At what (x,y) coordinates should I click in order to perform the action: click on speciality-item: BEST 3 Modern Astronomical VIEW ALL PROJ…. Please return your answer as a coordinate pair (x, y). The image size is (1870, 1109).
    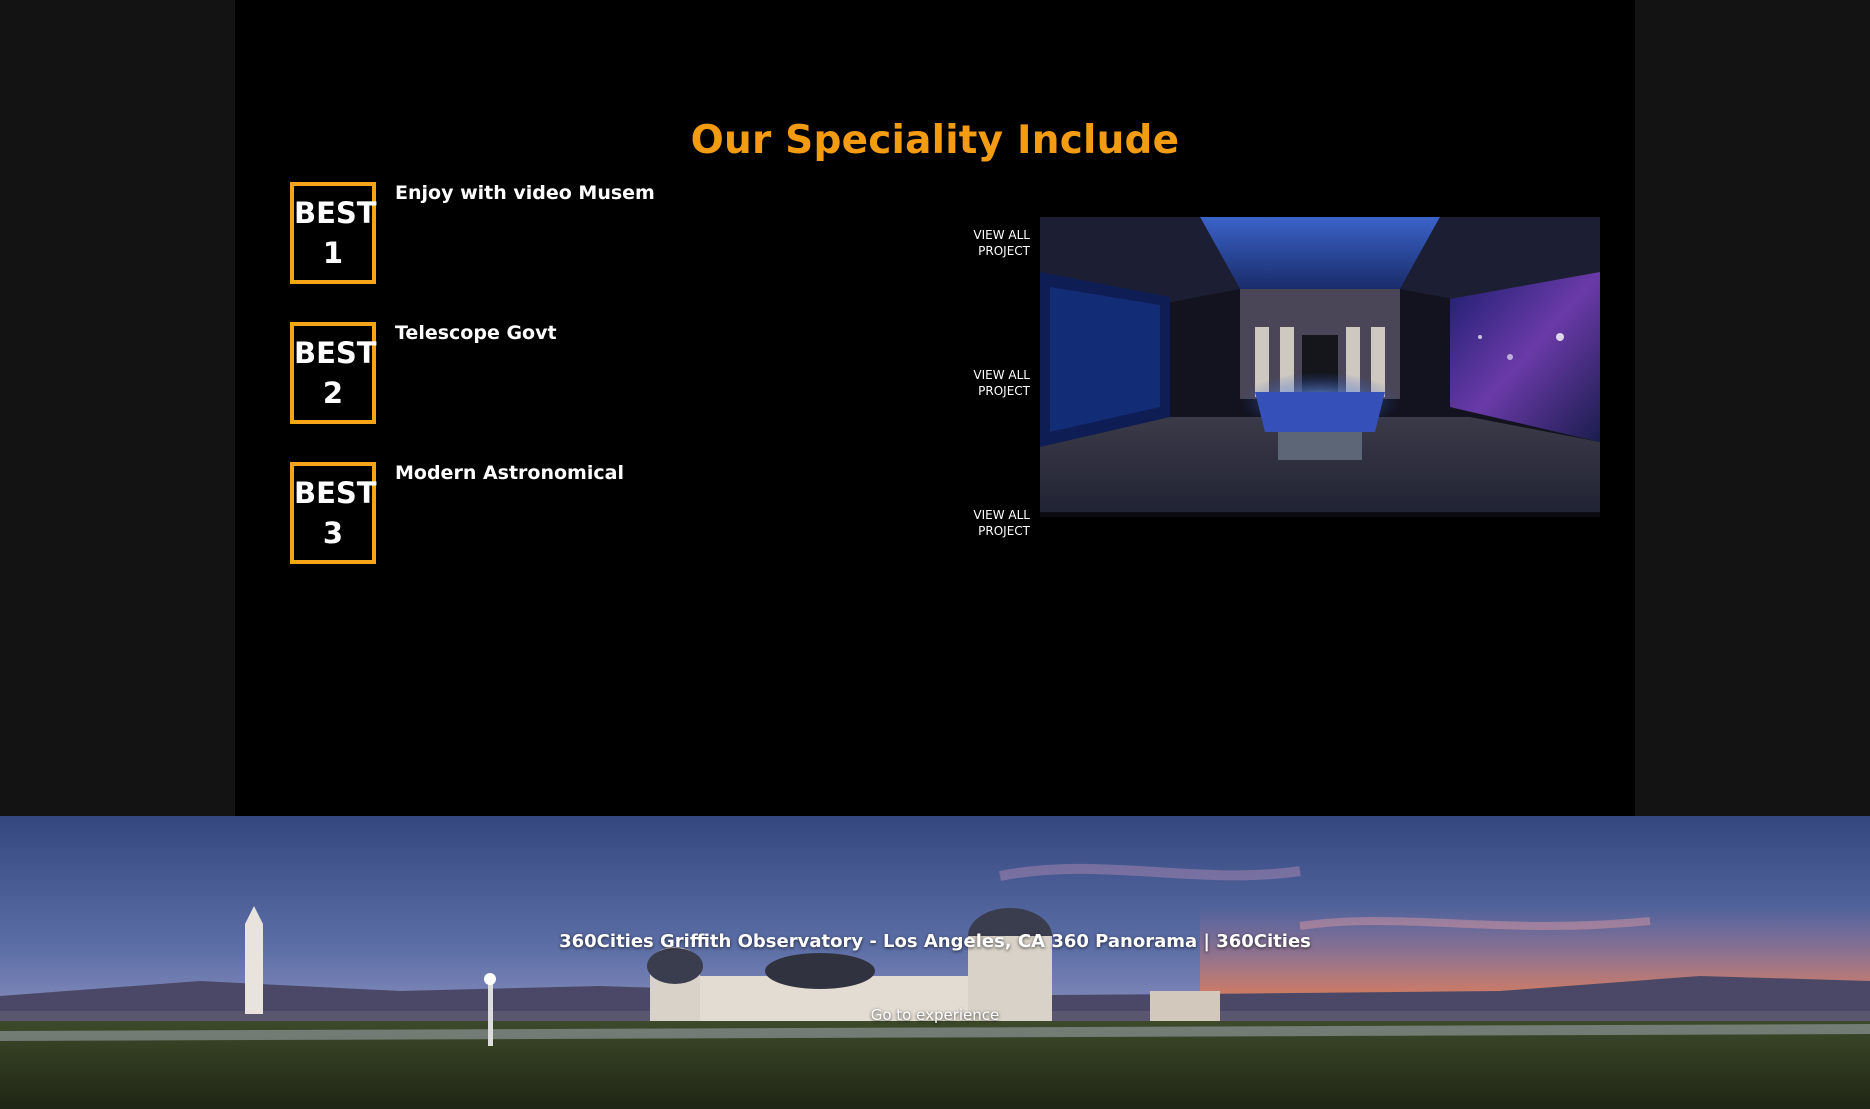
    Looking at the image, I should click on (660, 513).